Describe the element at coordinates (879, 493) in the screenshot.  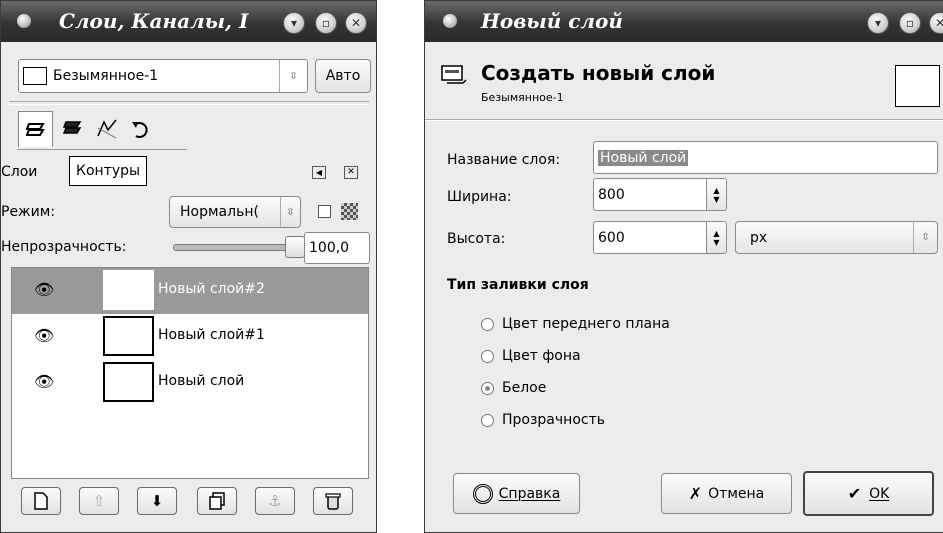
I see `ok-button-label: OK` at that location.